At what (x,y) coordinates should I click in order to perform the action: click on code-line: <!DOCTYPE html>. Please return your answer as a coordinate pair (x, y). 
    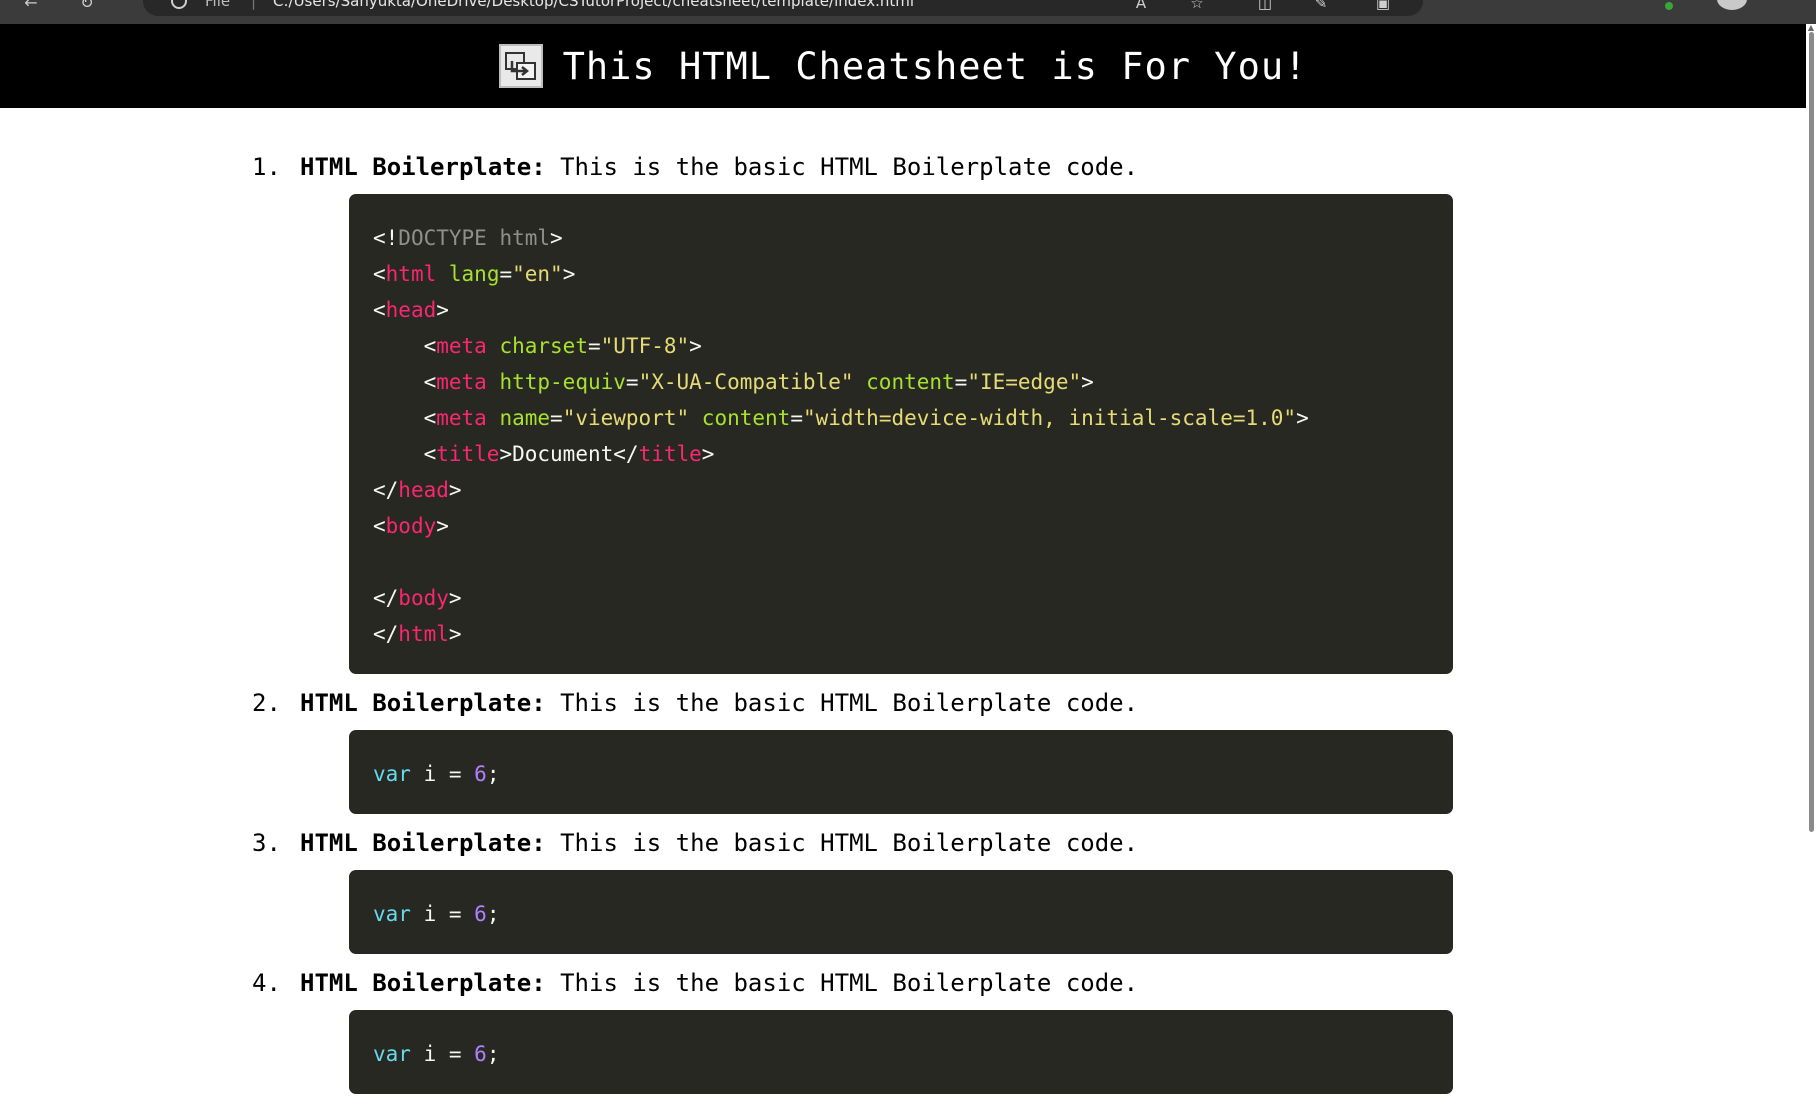
    Looking at the image, I should click on (901, 238).